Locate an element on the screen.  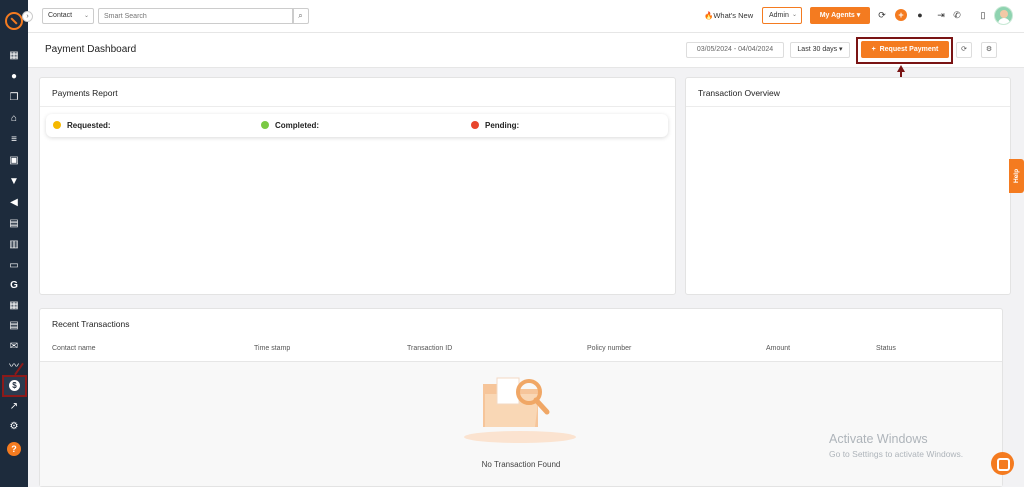
contact-select: Contact ⌄ is located at coordinates (68, 16).